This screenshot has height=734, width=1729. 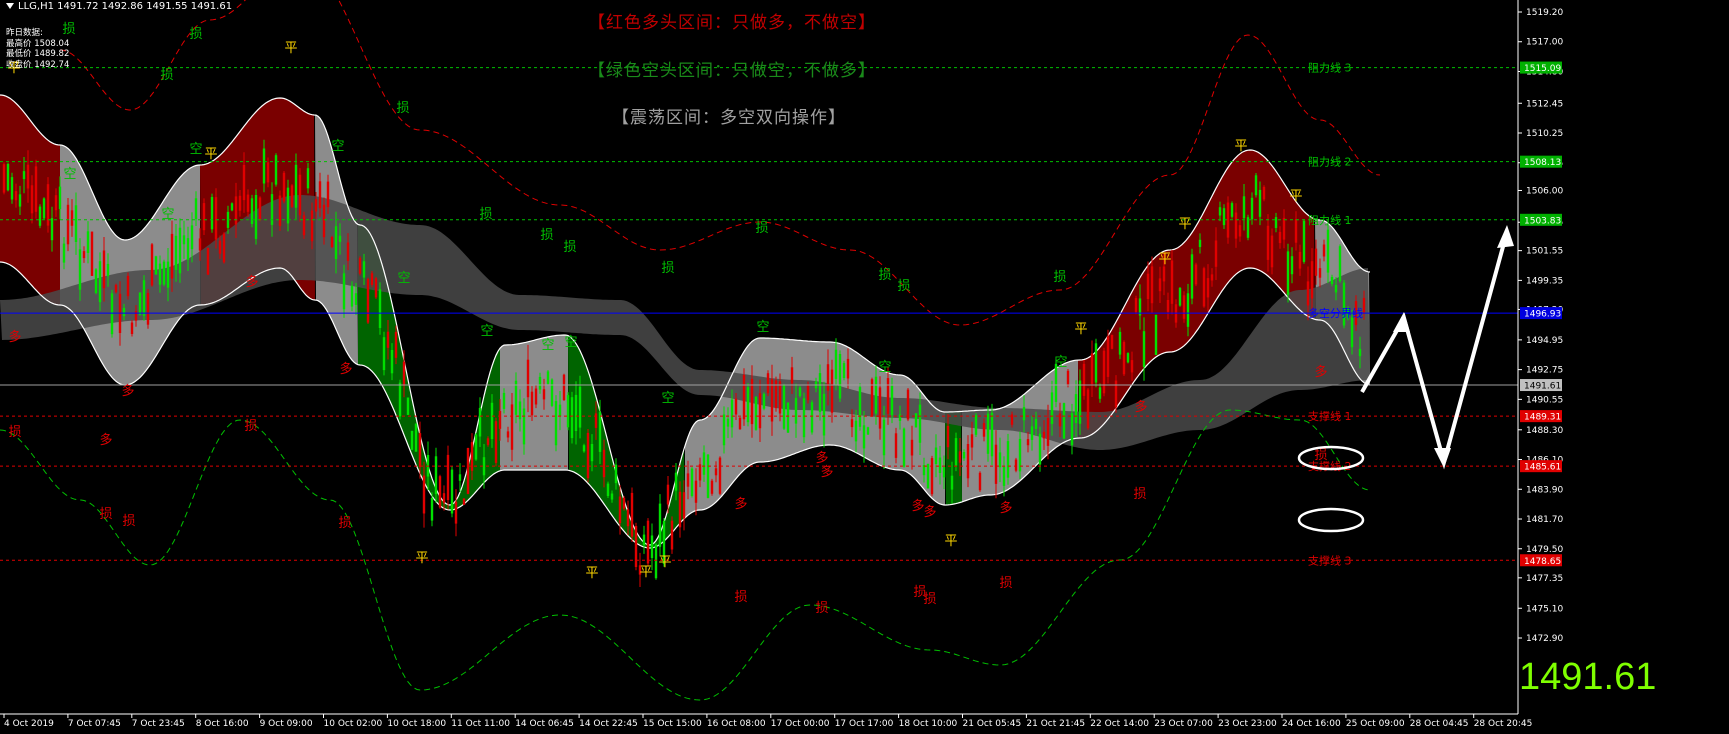 What do you see at coordinates (94, 724) in the screenshot?
I see `time-tick-label: 7 Oct 07:45` at bounding box center [94, 724].